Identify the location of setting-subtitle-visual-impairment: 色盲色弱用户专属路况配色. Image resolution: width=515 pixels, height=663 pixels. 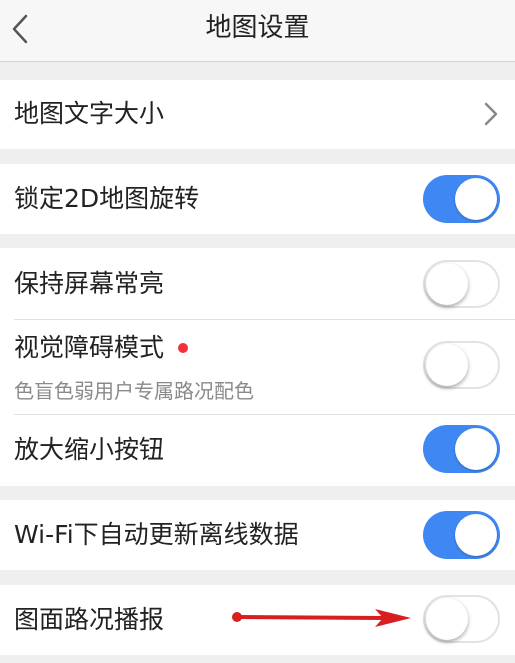
(134, 391).